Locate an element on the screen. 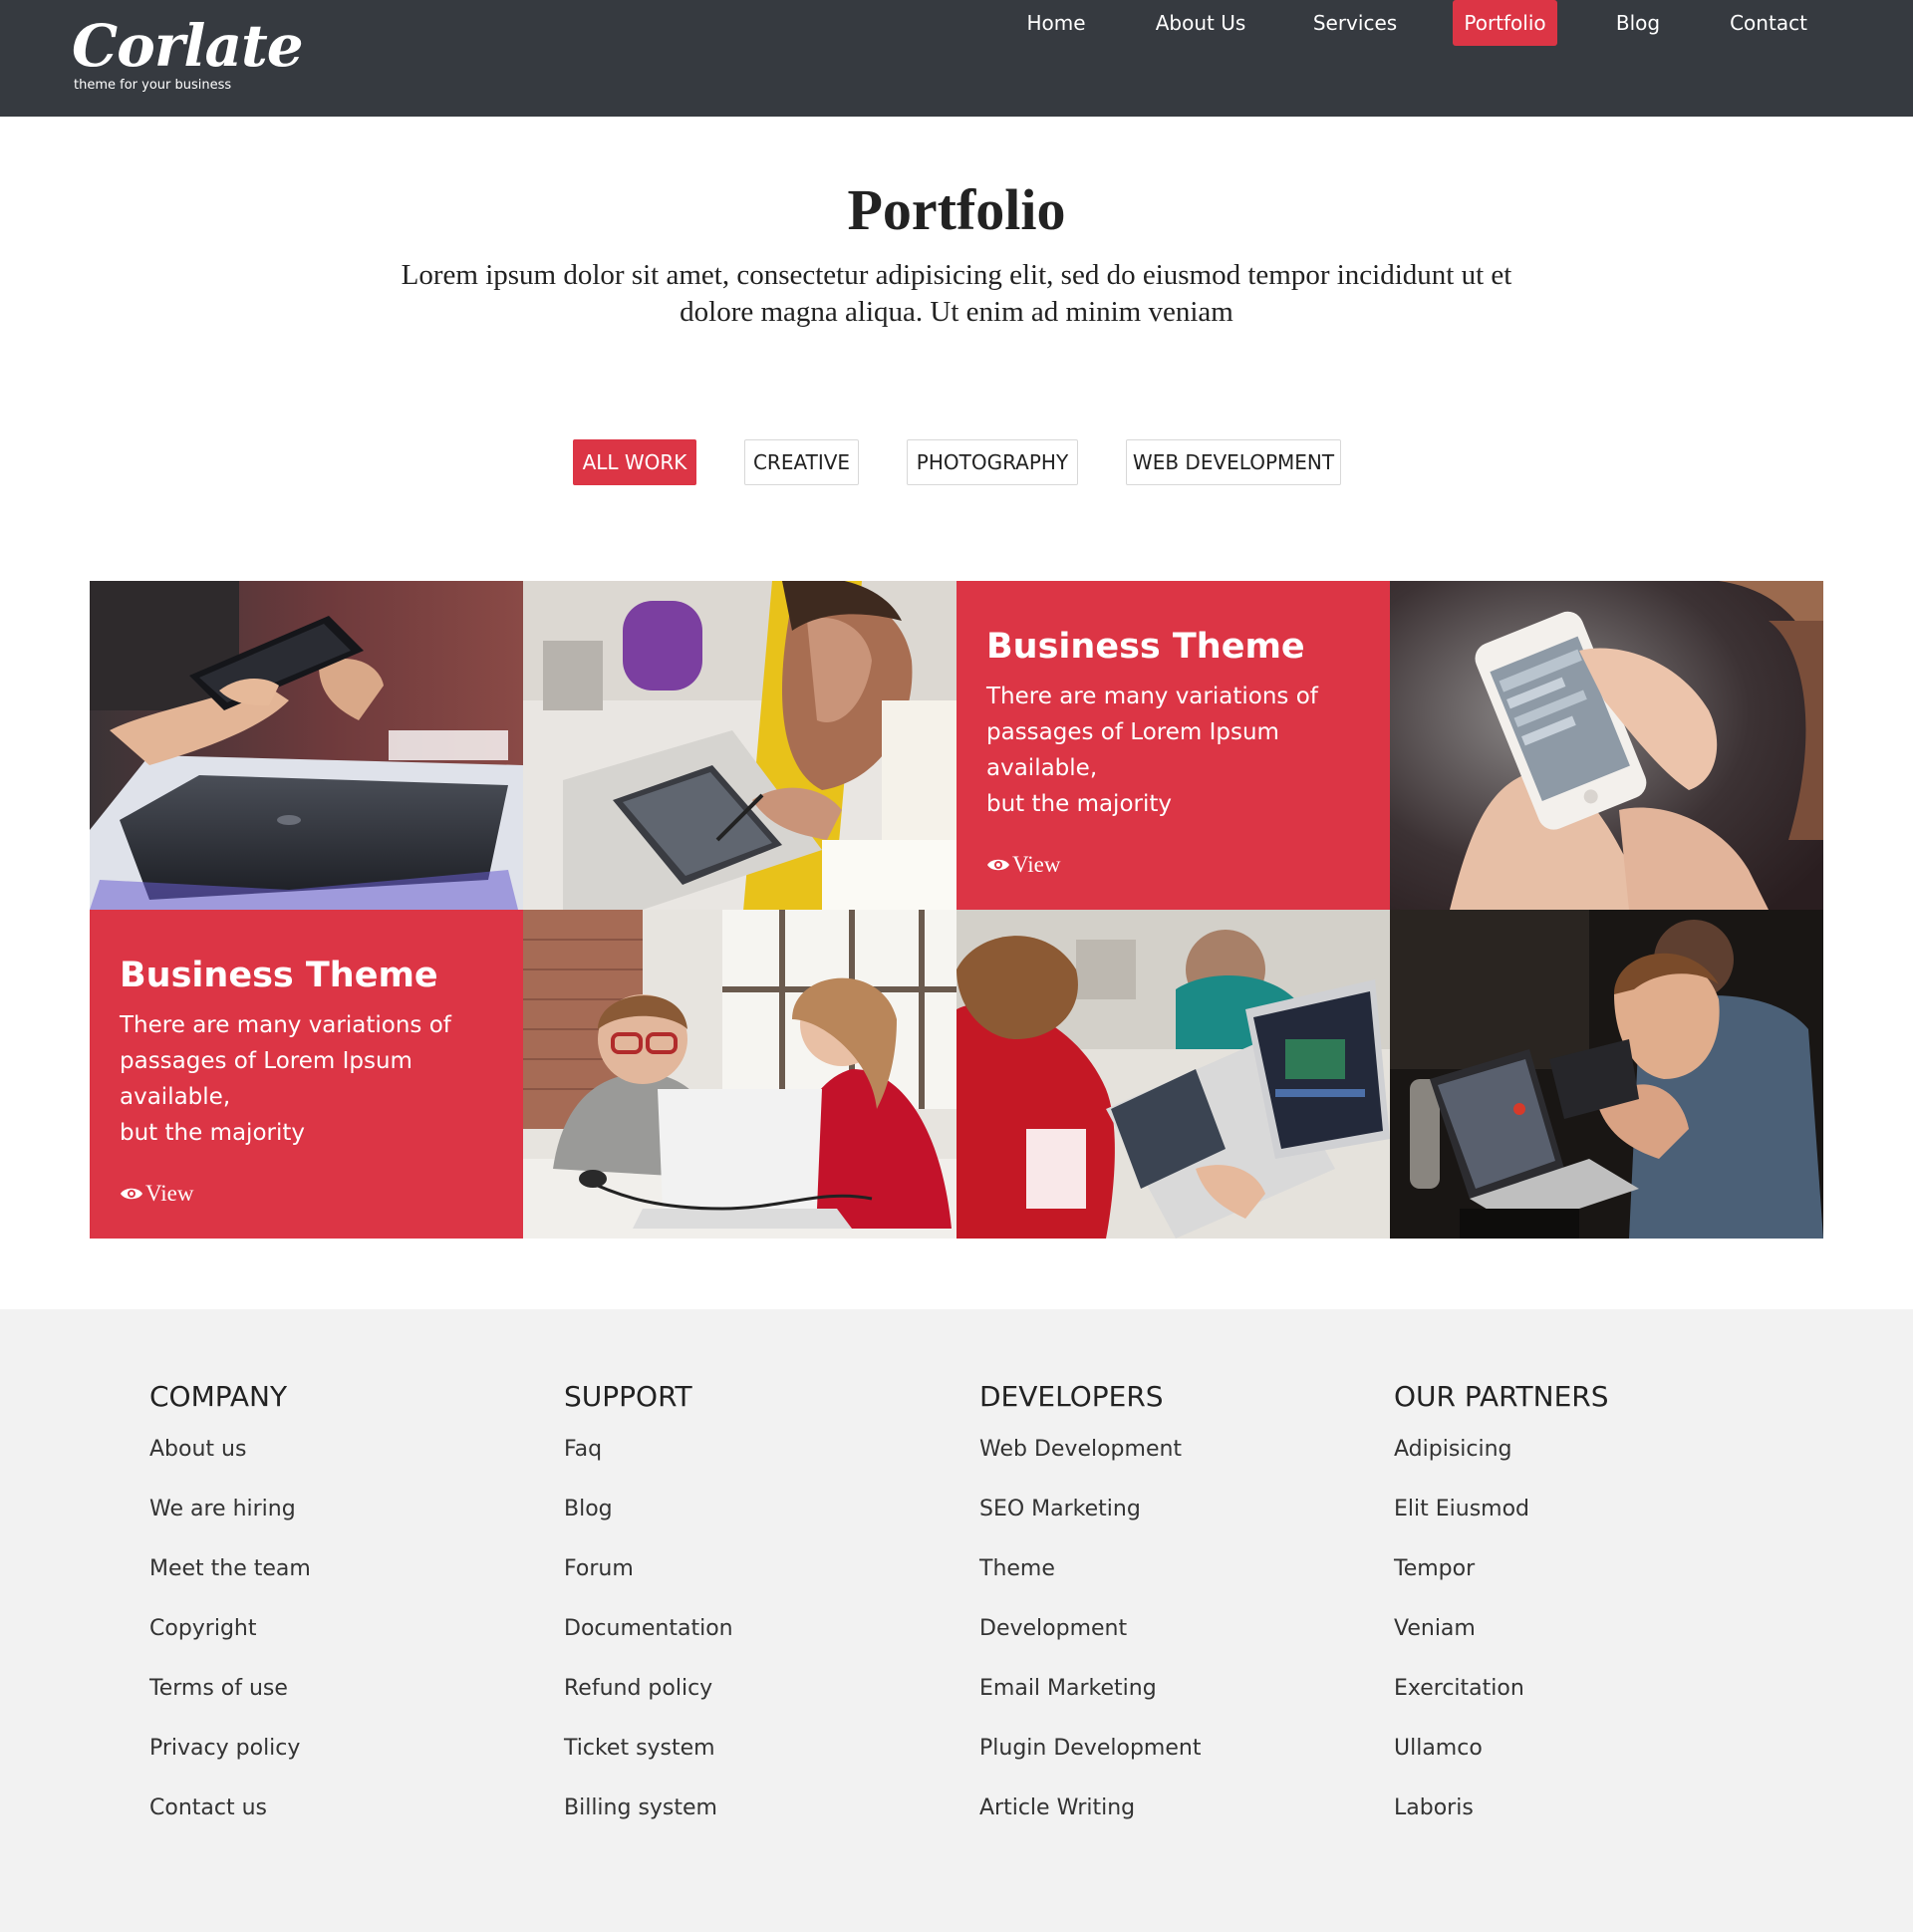 The width and height of the screenshot is (1913, 1932). logo-tagline: theme for your business is located at coordinates (153, 85).